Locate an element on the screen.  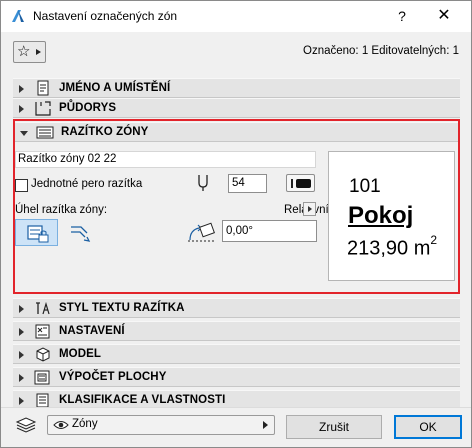
rotate-icon is located at coordinates (81, 234).